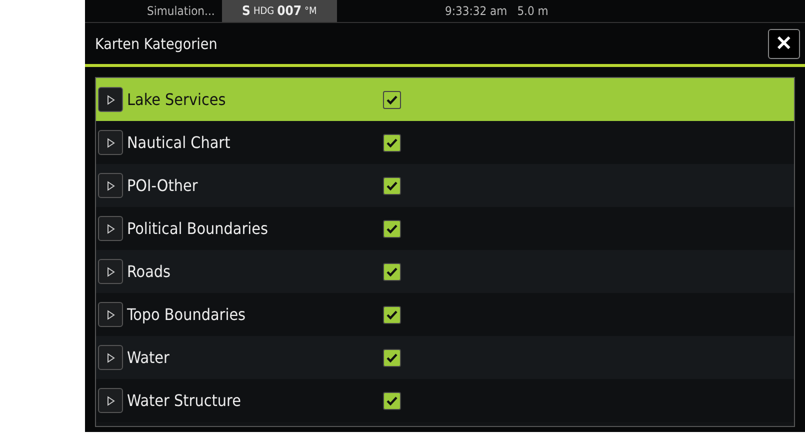 Image resolution: width=805 pixels, height=435 pixels. I want to click on close-button: ✕, so click(784, 43).